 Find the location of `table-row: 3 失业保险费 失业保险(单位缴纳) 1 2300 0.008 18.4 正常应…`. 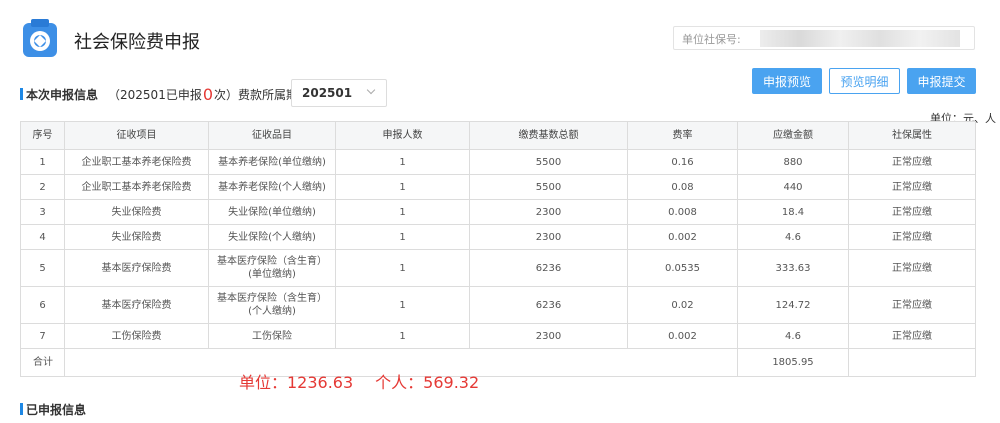

table-row: 3 失业保险费 失业保险(单位缴纳) 1 2300 0.008 18.4 正常应… is located at coordinates (498, 212).